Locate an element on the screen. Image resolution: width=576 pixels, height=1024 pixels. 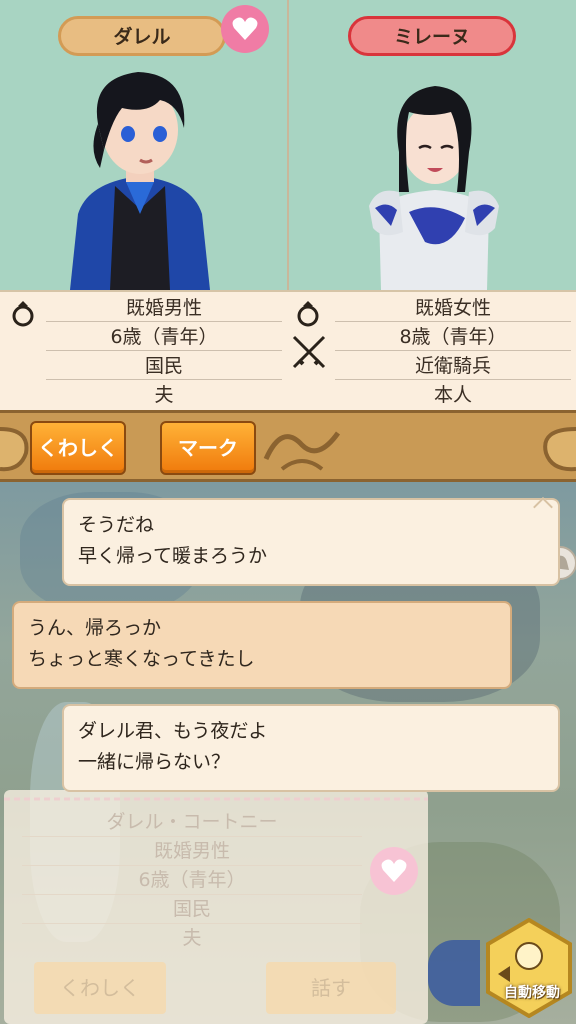
card-age: 6歳（青年） is located at coordinates (192, 880).